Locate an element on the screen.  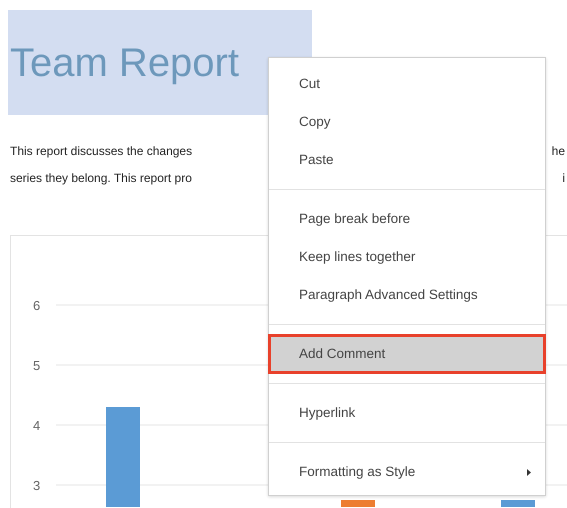
paragraph-text: i is located at coordinates (563, 178).